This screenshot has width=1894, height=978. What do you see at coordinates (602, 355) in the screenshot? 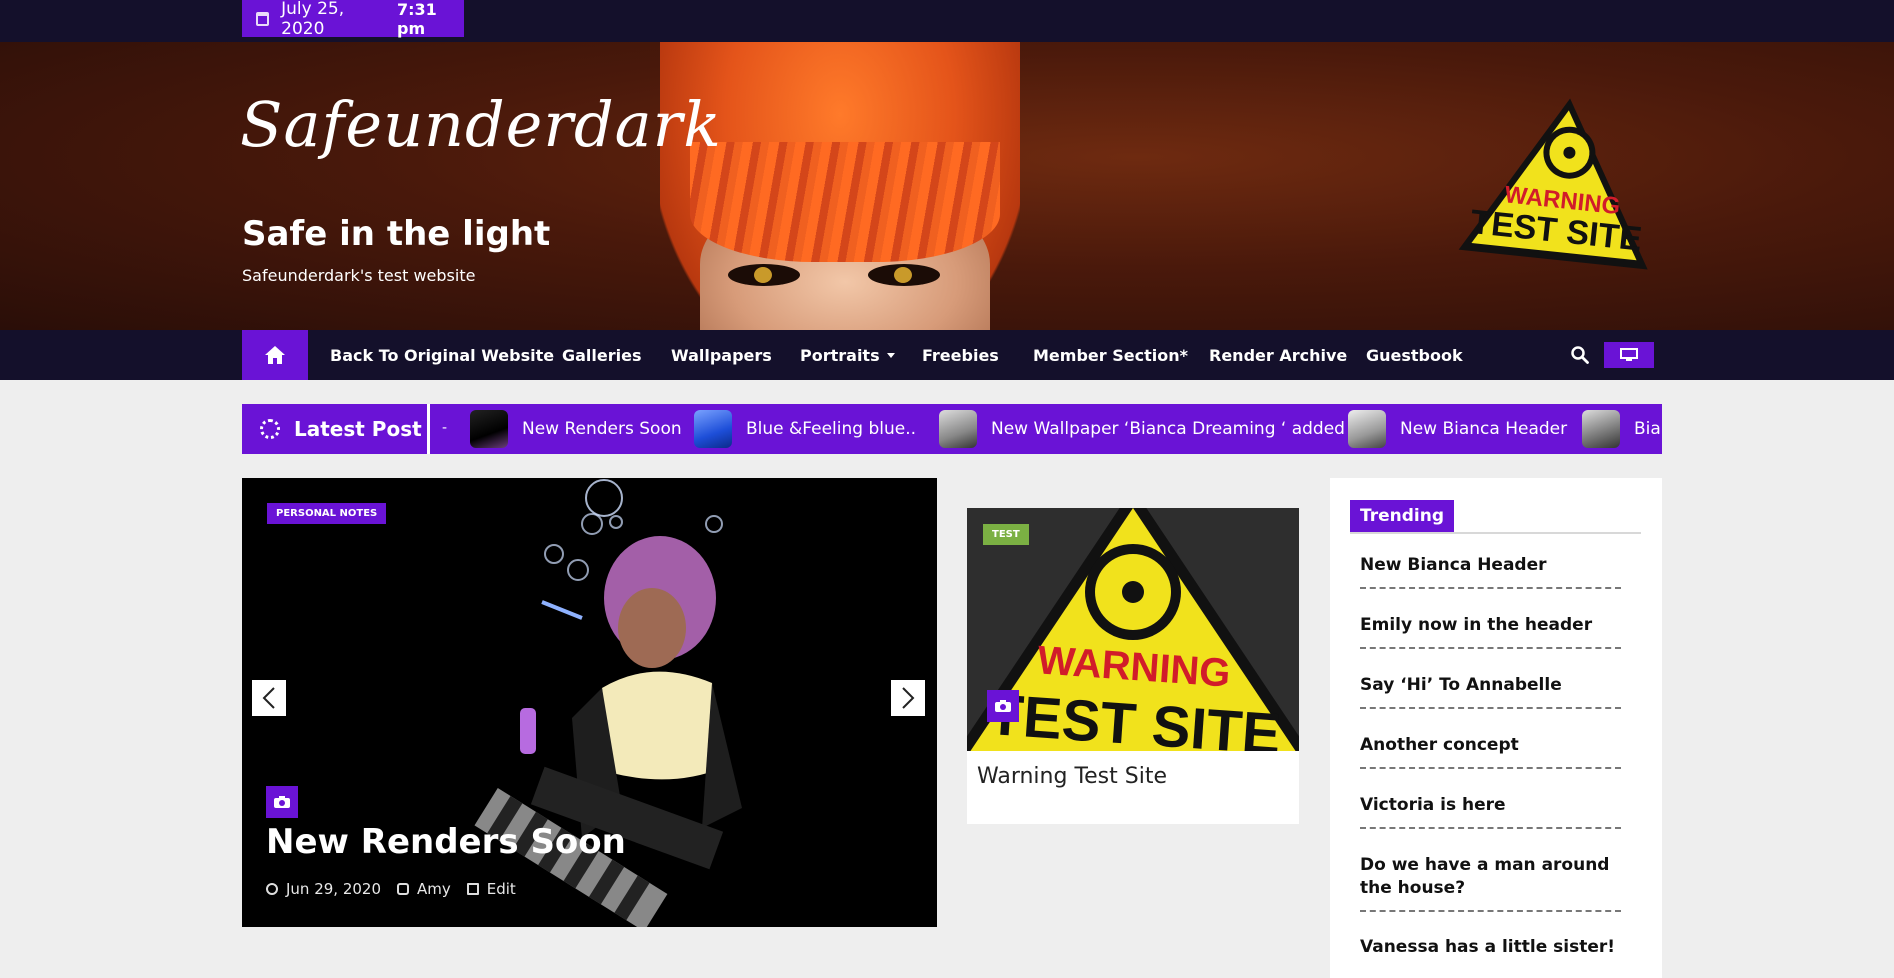
I see `nav-galleries: Galleries` at bounding box center [602, 355].